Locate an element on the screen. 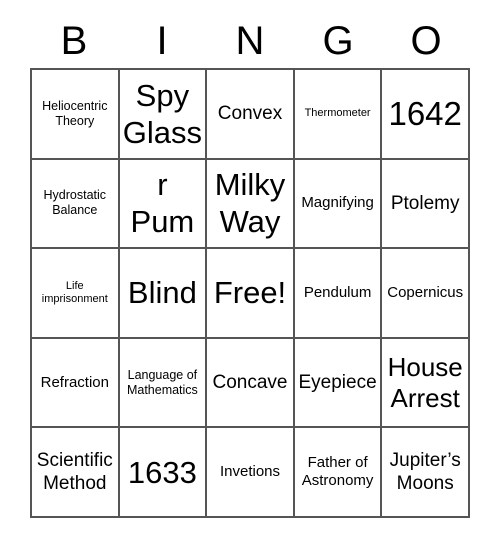 This screenshot has width=500, height=544. bingo-cell-label: 1642 is located at coordinates (425, 114).